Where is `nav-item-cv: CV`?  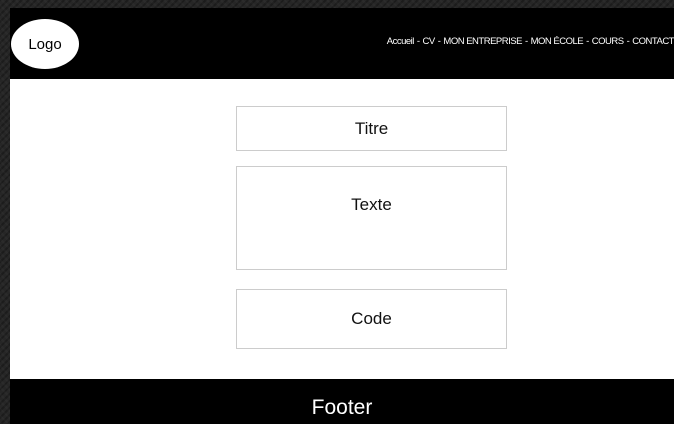
nav-item-cv: CV is located at coordinates (429, 41).